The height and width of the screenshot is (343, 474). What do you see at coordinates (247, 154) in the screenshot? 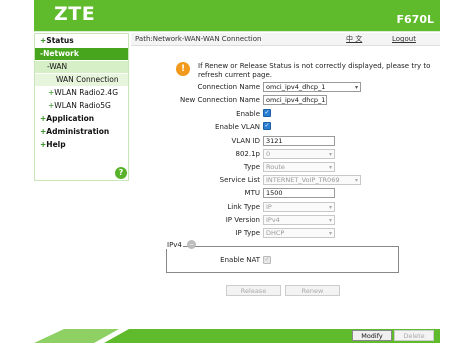
I see `dot1p-label: 802.1p` at bounding box center [247, 154].